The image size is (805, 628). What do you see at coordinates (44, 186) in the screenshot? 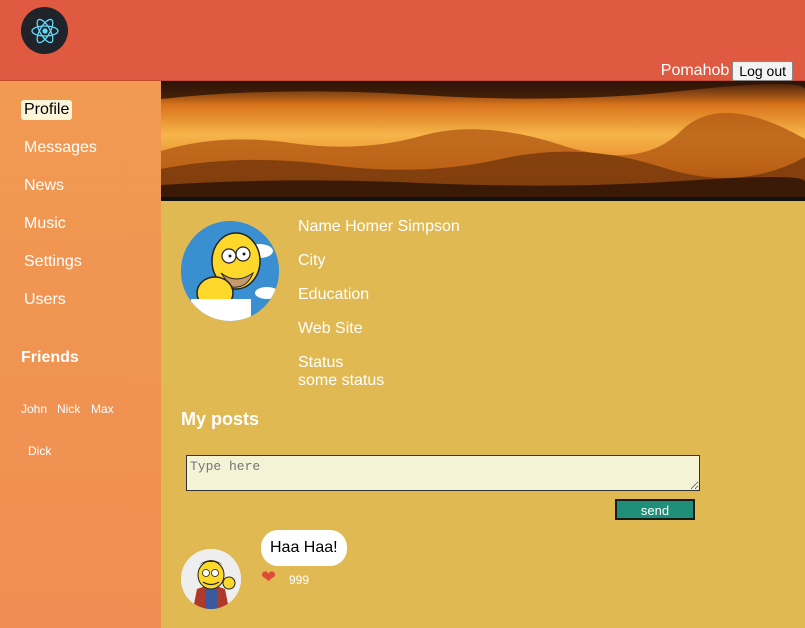
I see `sidebar-item-news: News` at bounding box center [44, 186].